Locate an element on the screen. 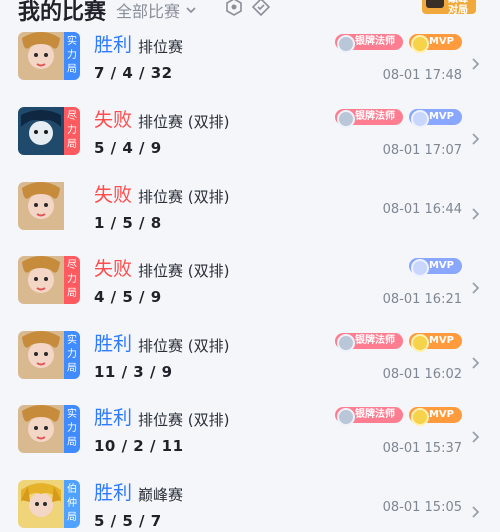 This screenshot has height=532, width=500. match-filter-dropdown: 全部比赛 is located at coordinates (156, 11).